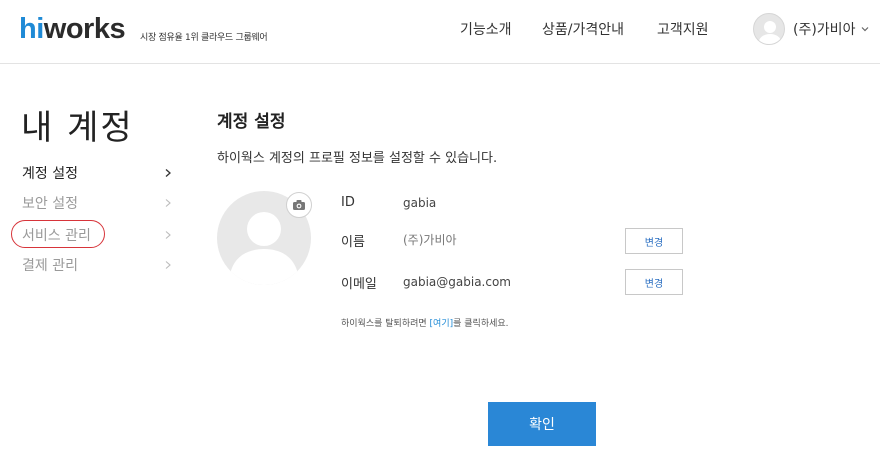 The height and width of the screenshot is (469, 880). What do you see at coordinates (481, 324) in the screenshot?
I see `withdraw-suffix: 를 클릭하세요.` at bounding box center [481, 324].